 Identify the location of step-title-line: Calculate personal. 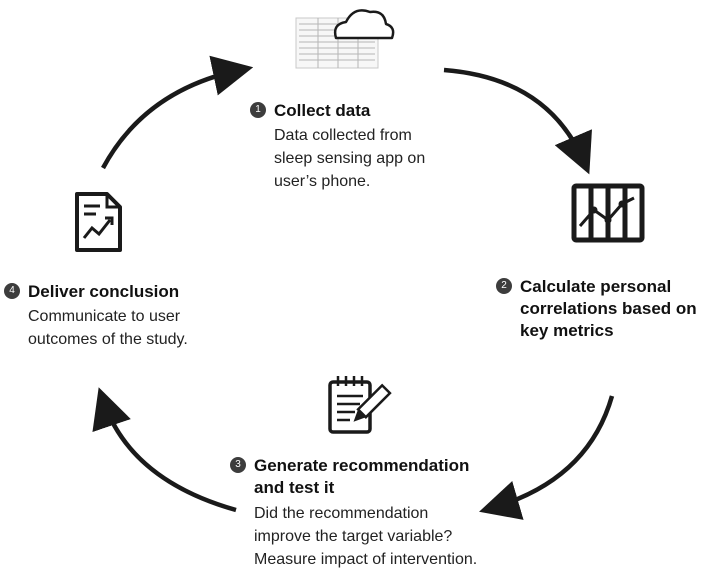
(596, 286).